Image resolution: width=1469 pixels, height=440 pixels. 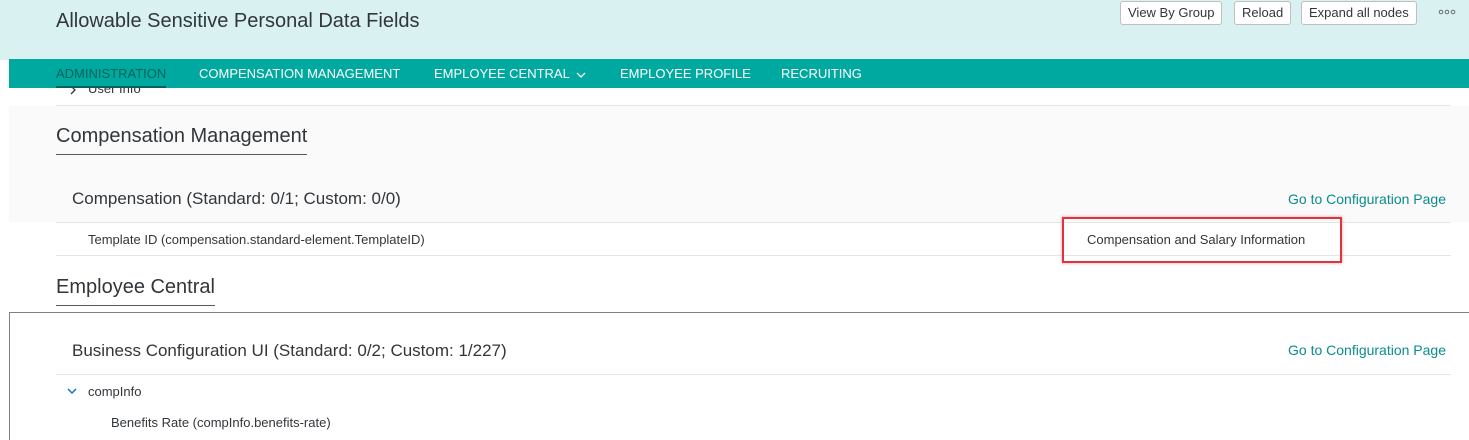 What do you see at coordinates (1171, 13) in the screenshot?
I see `view-by-group-button: View By Group` at bounding box center [1171, 13].